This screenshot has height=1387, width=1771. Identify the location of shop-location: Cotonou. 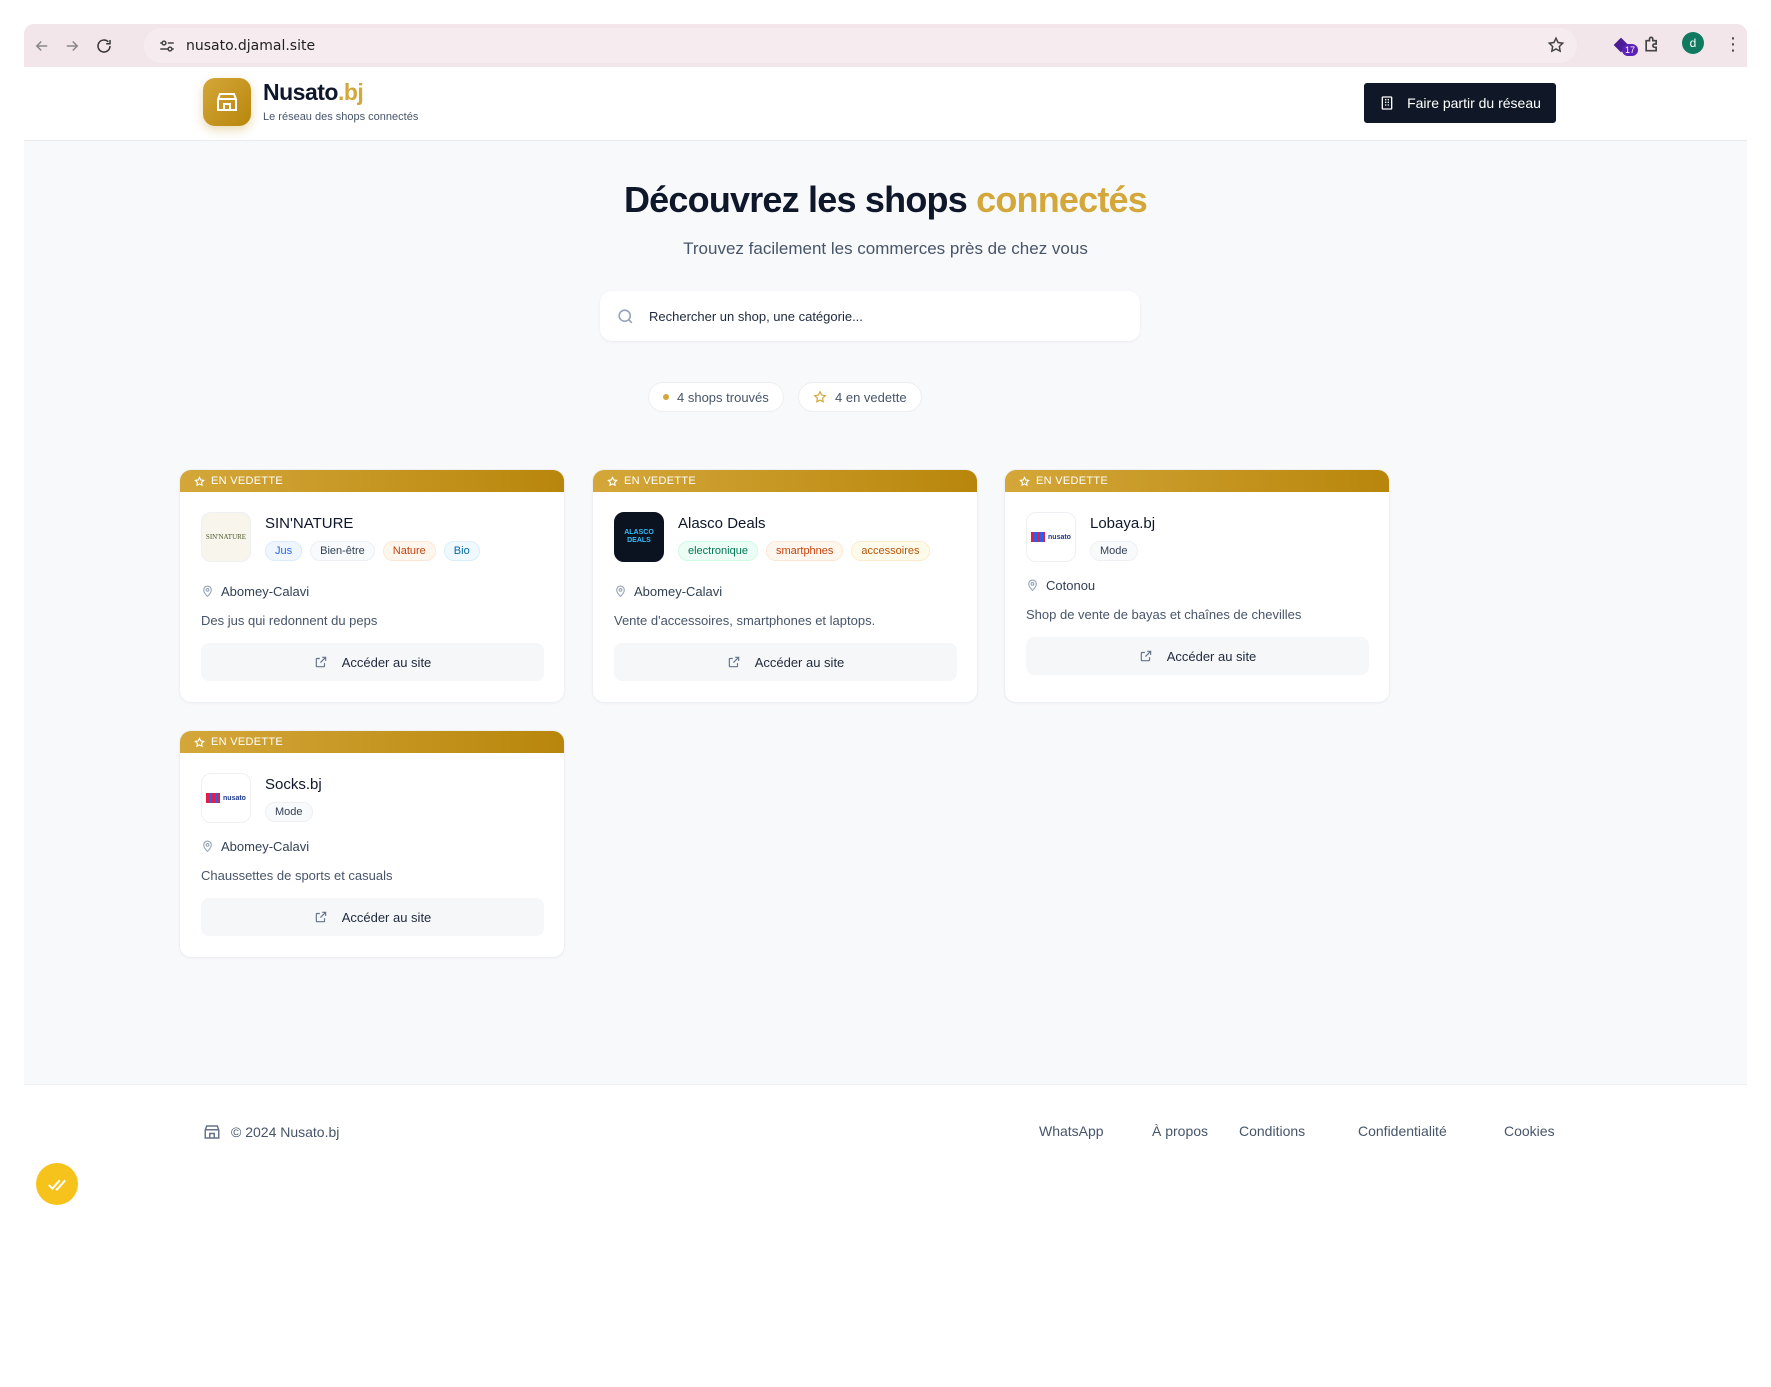
(1060, 585).